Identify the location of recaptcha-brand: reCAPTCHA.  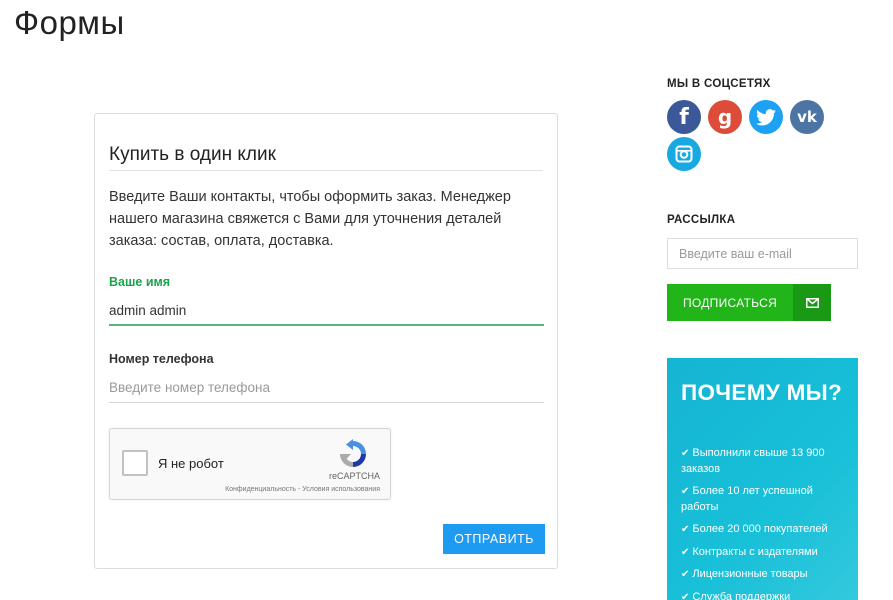
(354, 476).